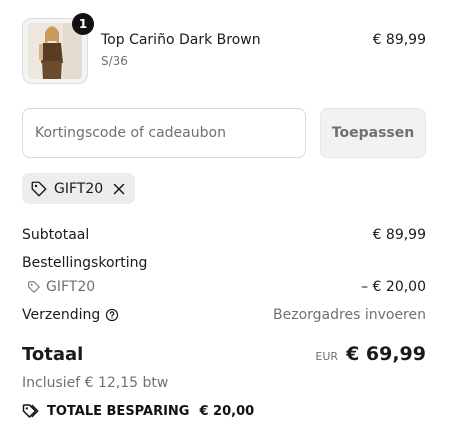  What do you see at coordinates (83, 24) in the screenshot?
I see `quantity-badge: 1` at bounding box center [83, 24].